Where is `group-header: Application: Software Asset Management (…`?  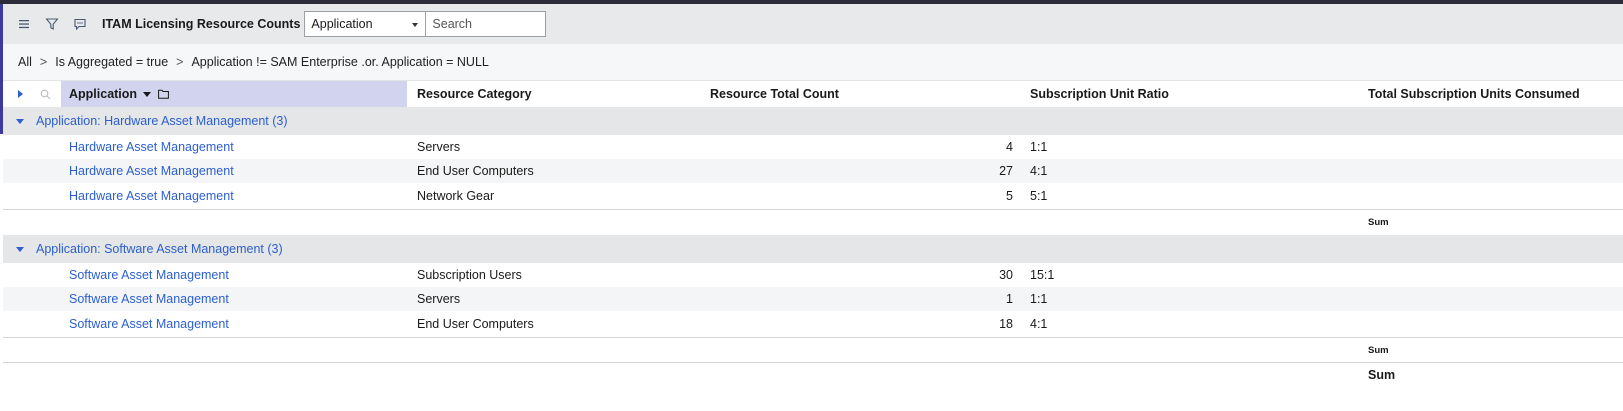
group-header: Application: Software Asset Management (… is located at coordinates (813, 249).